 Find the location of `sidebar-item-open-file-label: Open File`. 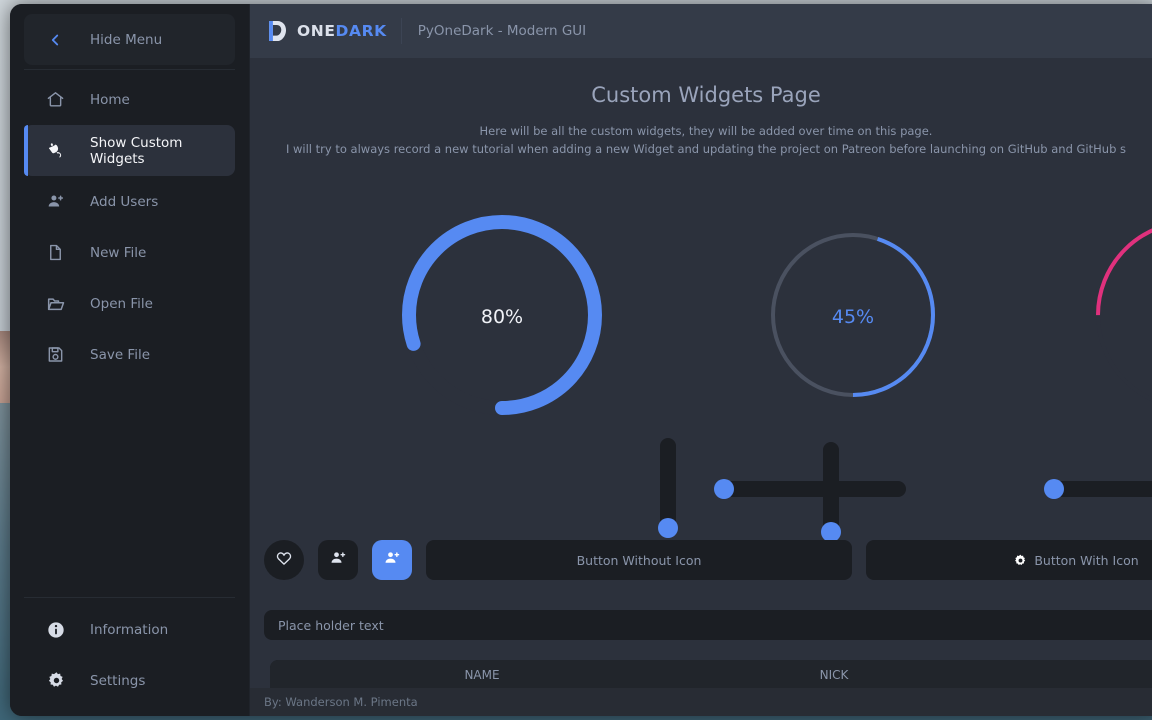

sidebar-item-open-file-label: Open File is located at coordinates (121, 303).